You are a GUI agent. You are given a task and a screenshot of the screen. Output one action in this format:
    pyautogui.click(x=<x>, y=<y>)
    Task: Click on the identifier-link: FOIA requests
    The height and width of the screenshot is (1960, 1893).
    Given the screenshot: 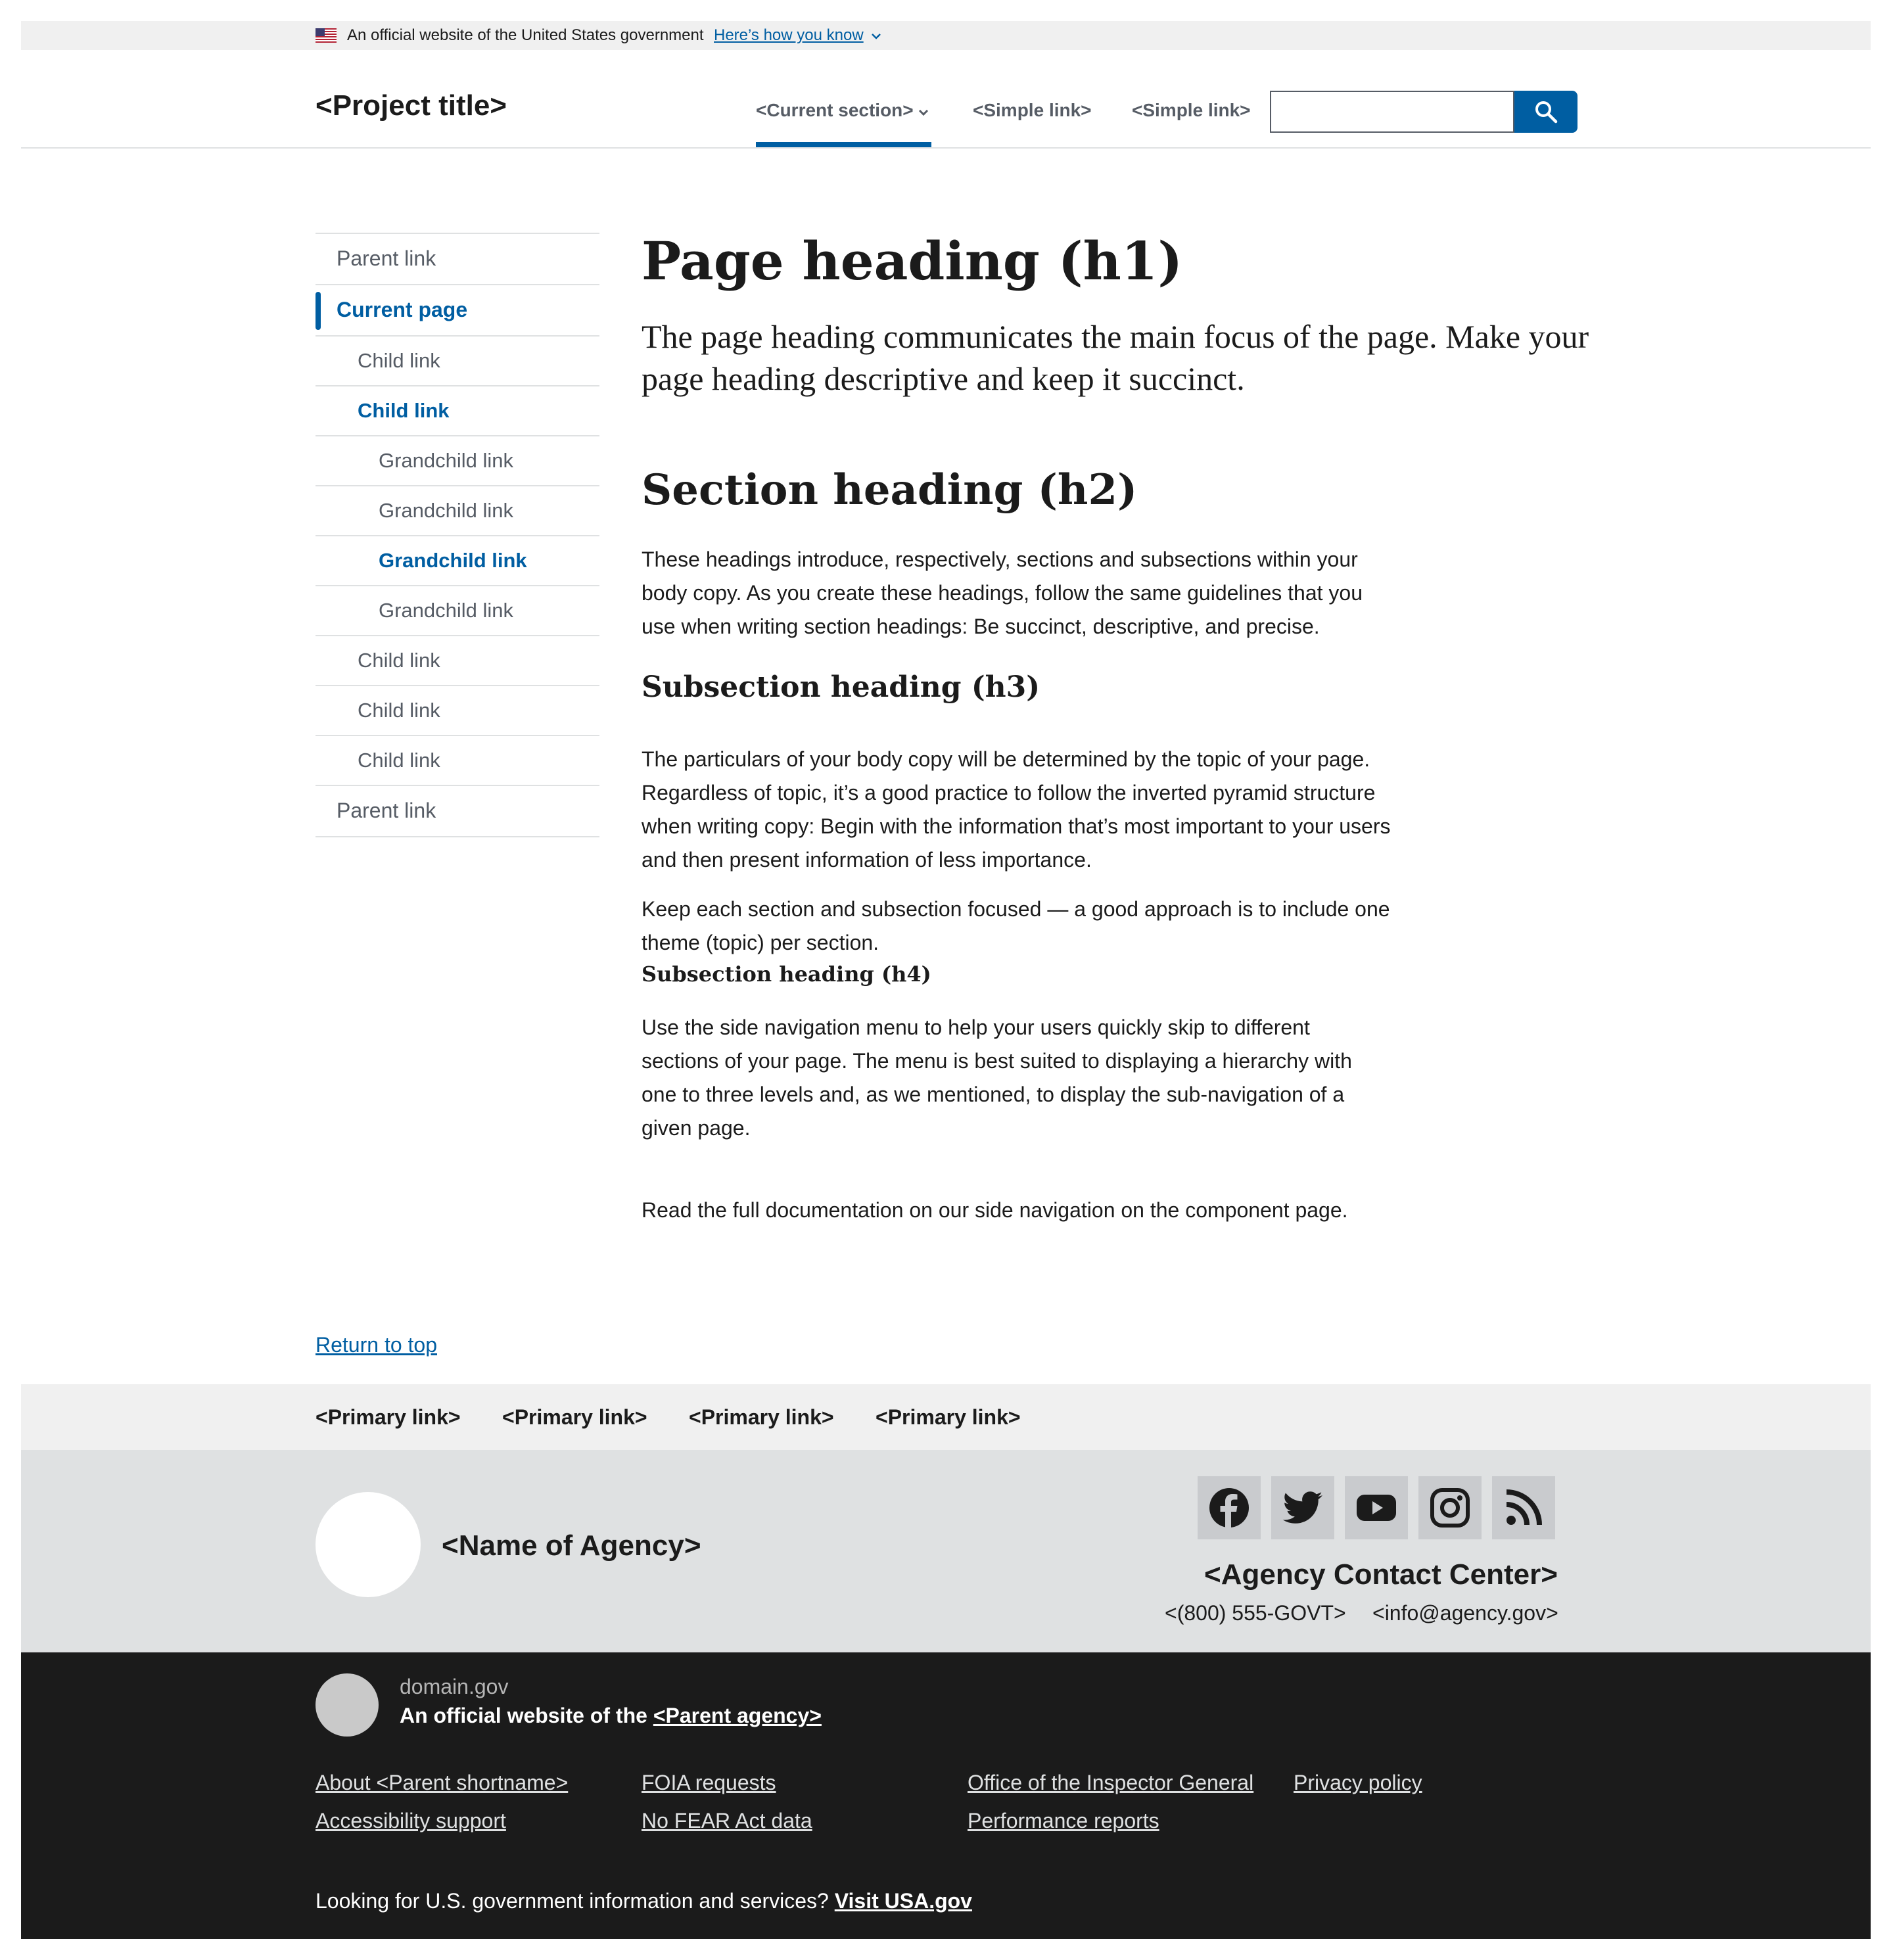 What is the action you would take?
    pyautogui.click(x=709, y=1782)
    